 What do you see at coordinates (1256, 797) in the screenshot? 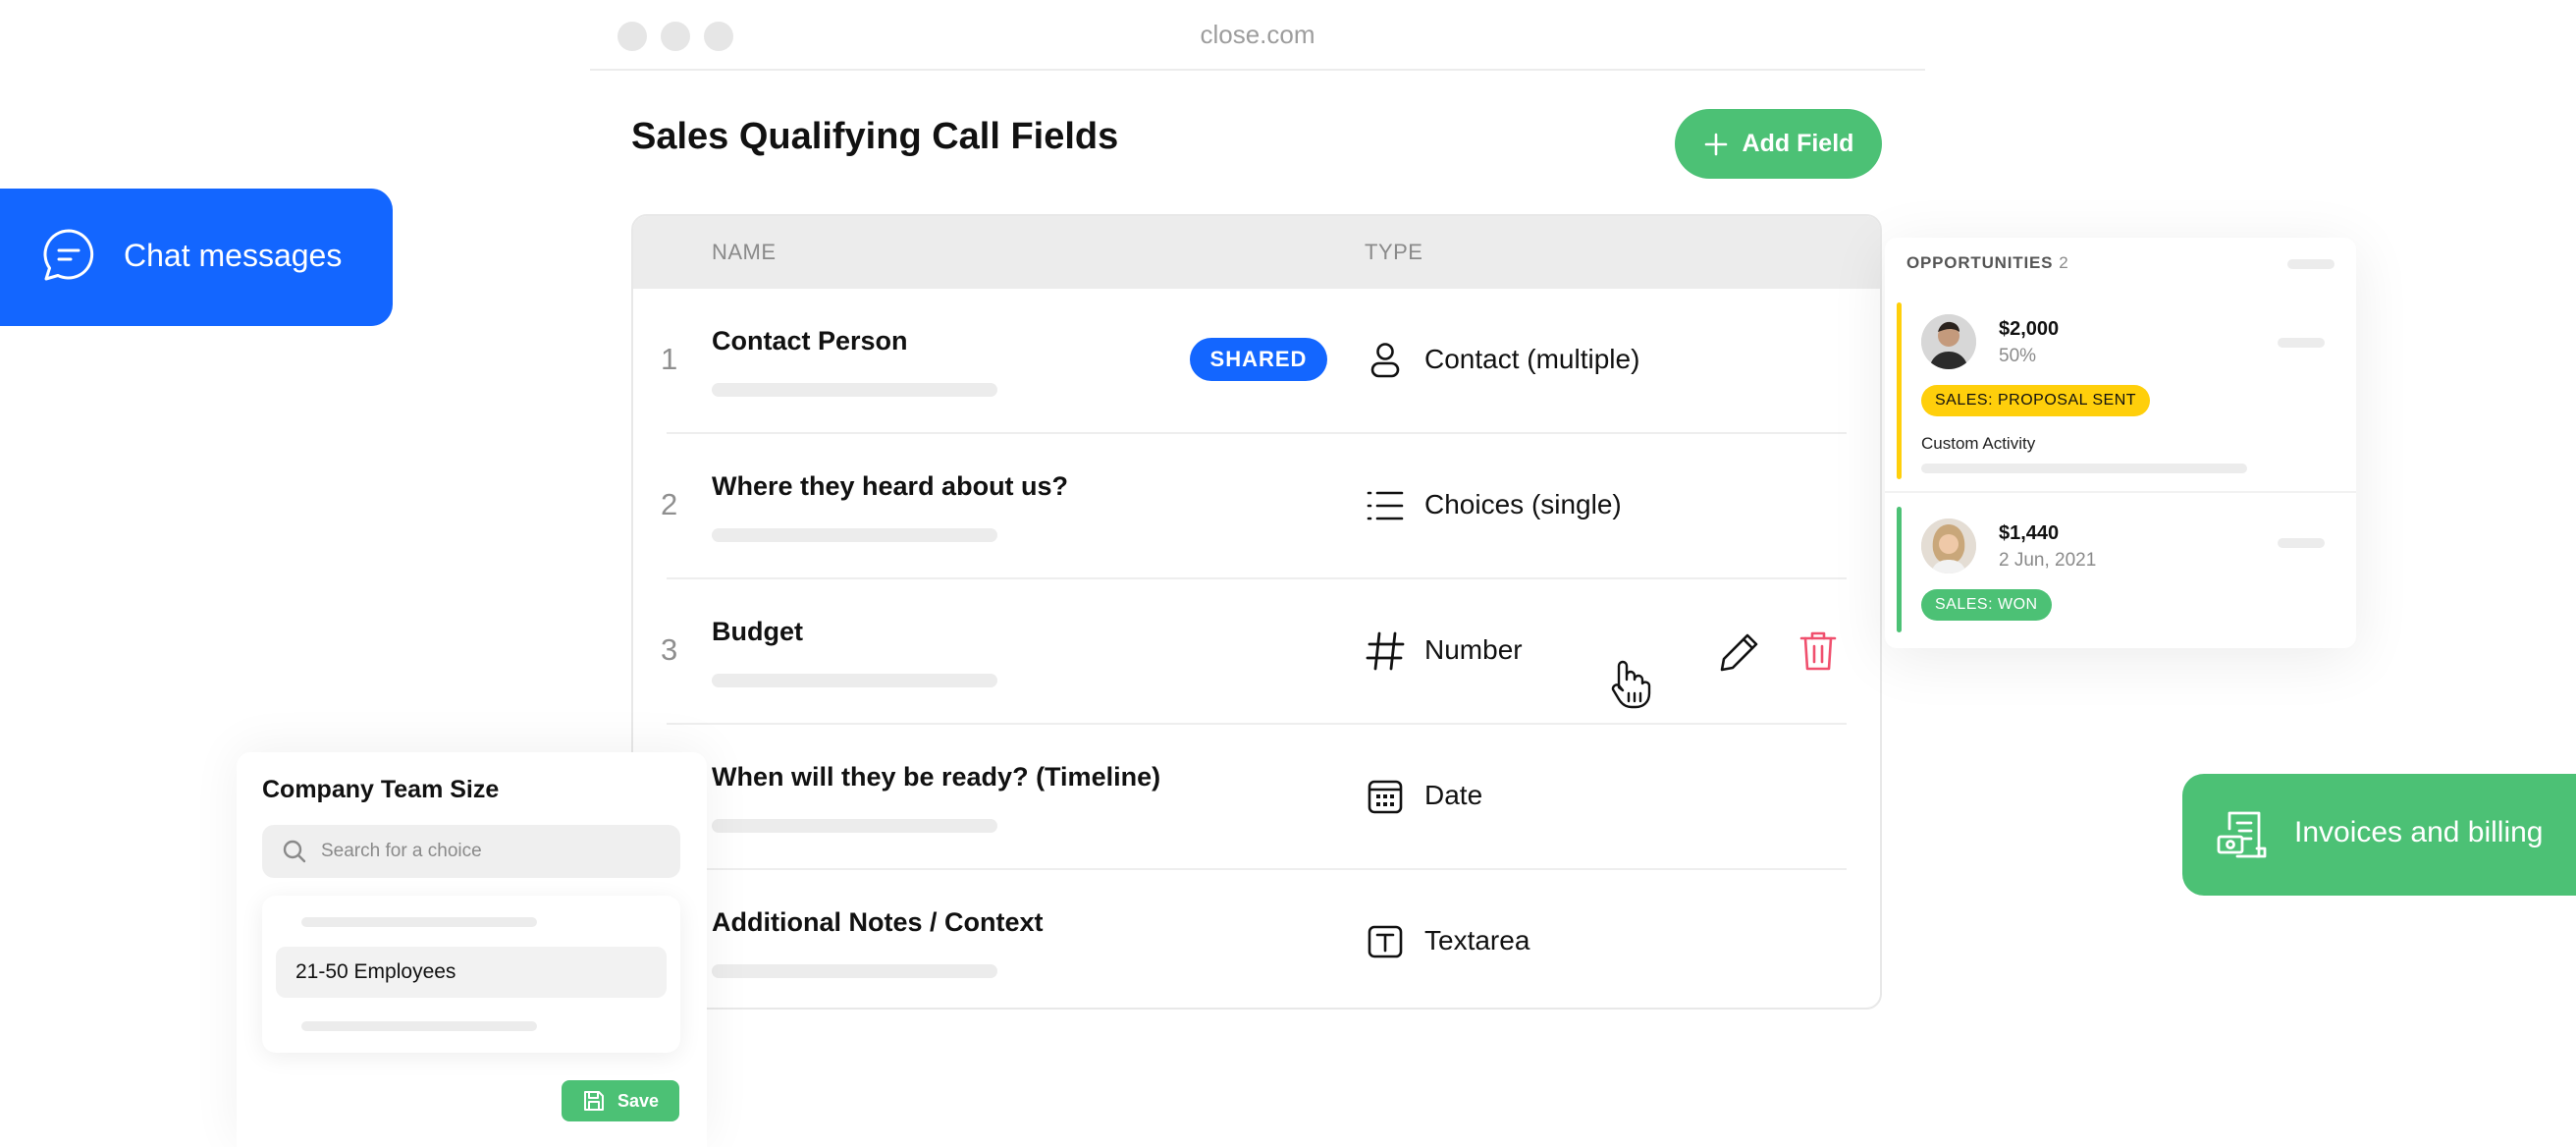
I see `table-row: When will they be ready? (Timeline) Date` at bounding box center [1256, 797].